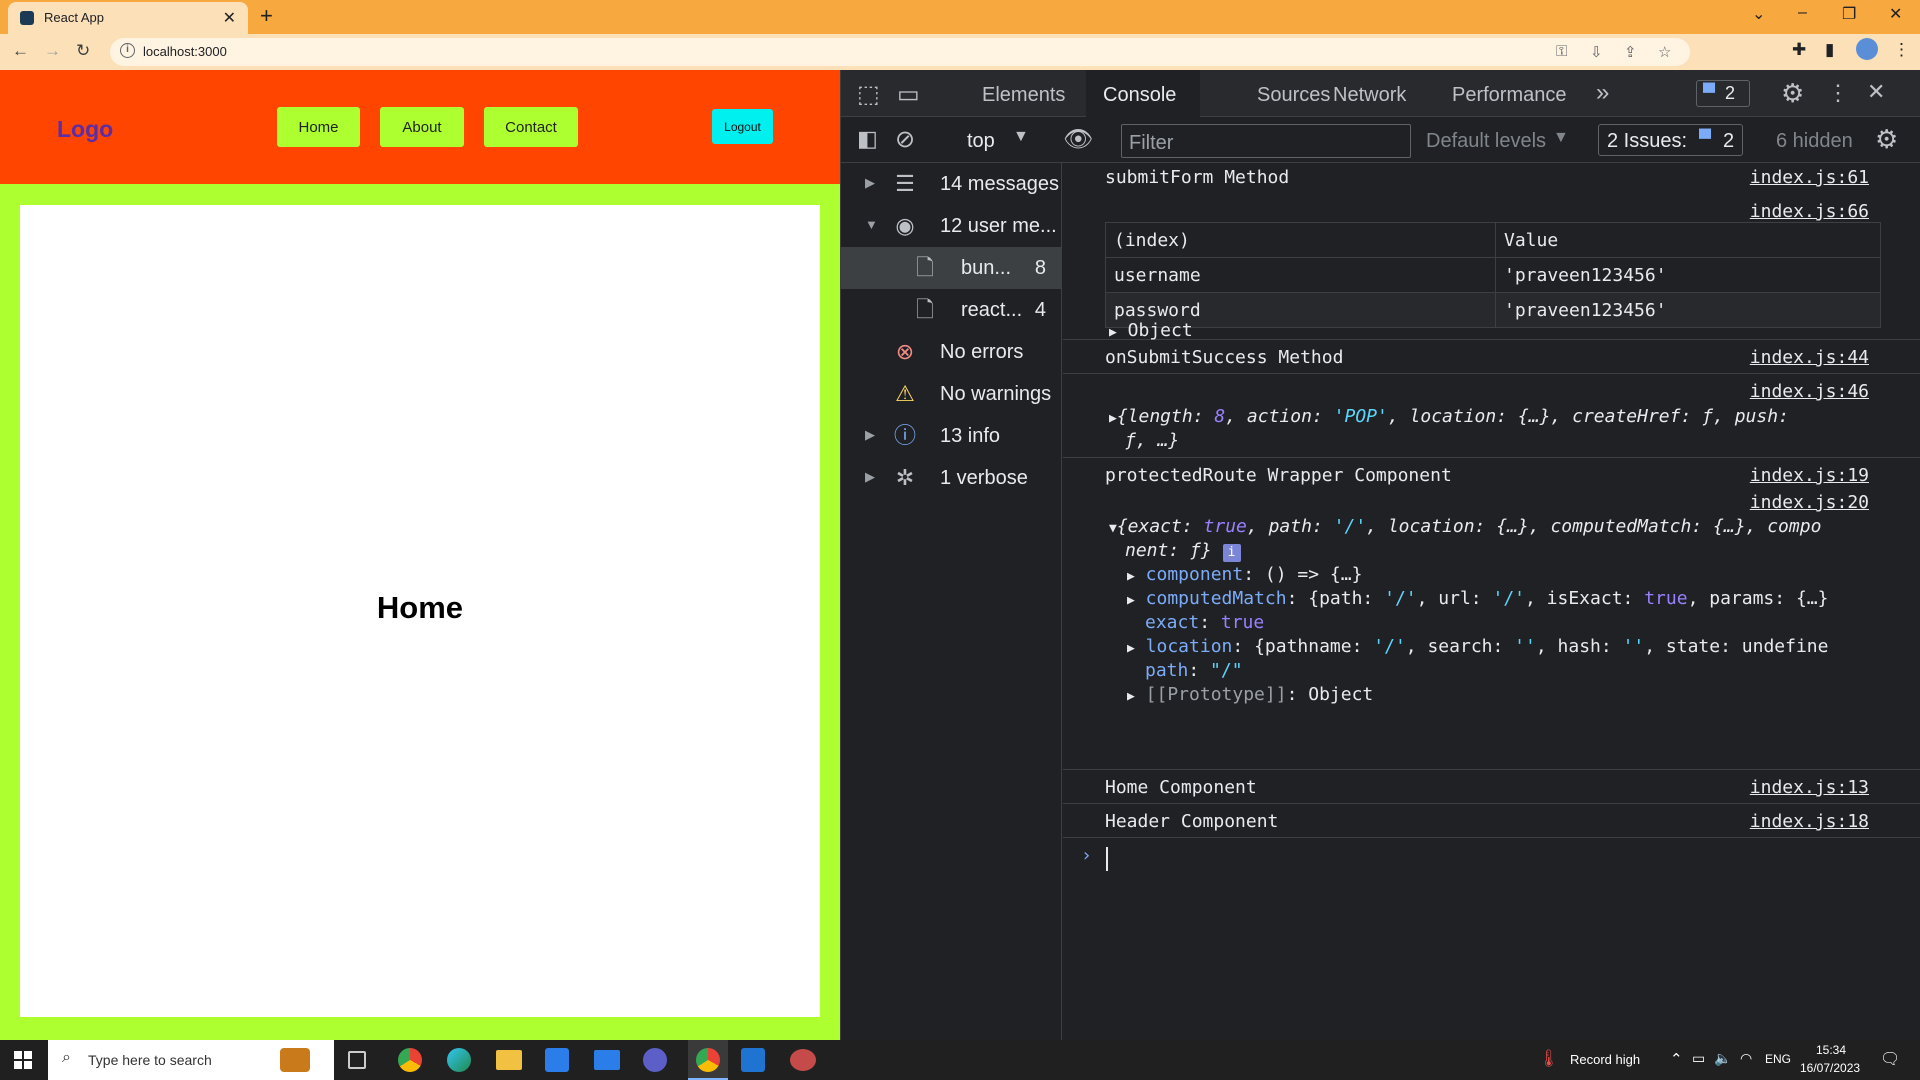 The width and height of the screenshot is (1920, 1080). Describe the element at coordinates (1525, 646) in the screenshot. I see `property-value: ''` at that location.